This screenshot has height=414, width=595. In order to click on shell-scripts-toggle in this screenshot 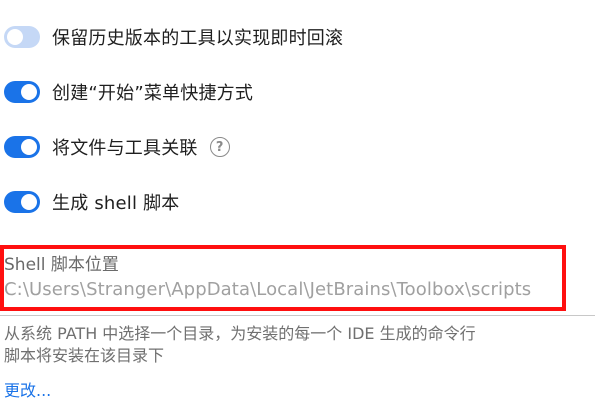, I will do `click(22, 202)`.